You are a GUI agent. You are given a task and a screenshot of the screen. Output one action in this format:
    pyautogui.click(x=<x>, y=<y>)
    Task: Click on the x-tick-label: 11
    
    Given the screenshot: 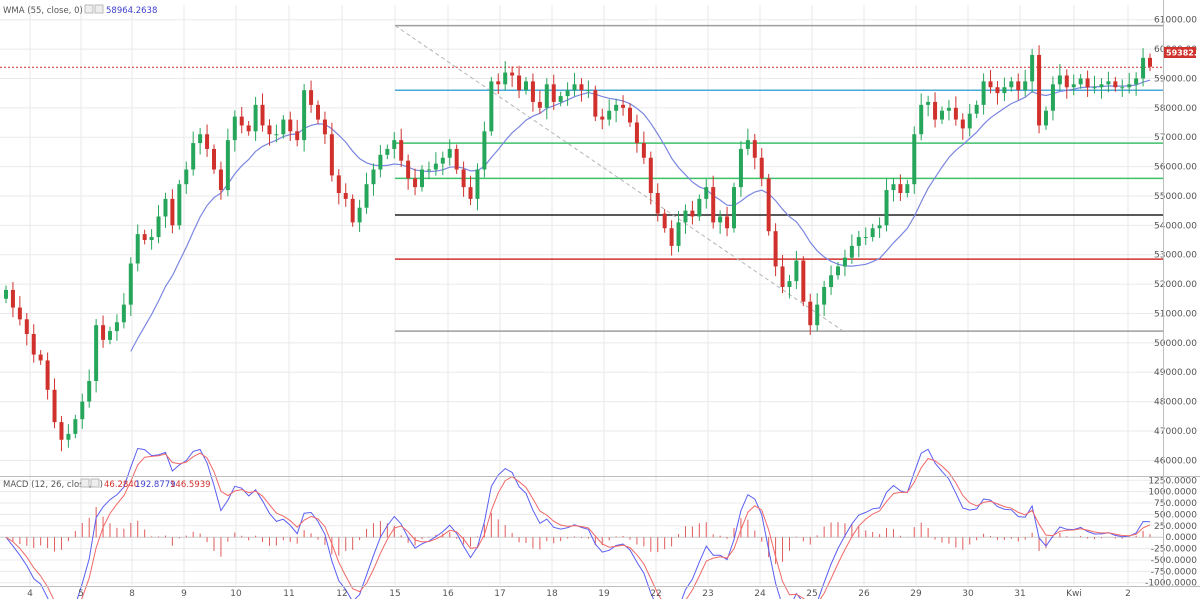 What is the action you would take?
    pyautogui.click(x=288, y=594)
    